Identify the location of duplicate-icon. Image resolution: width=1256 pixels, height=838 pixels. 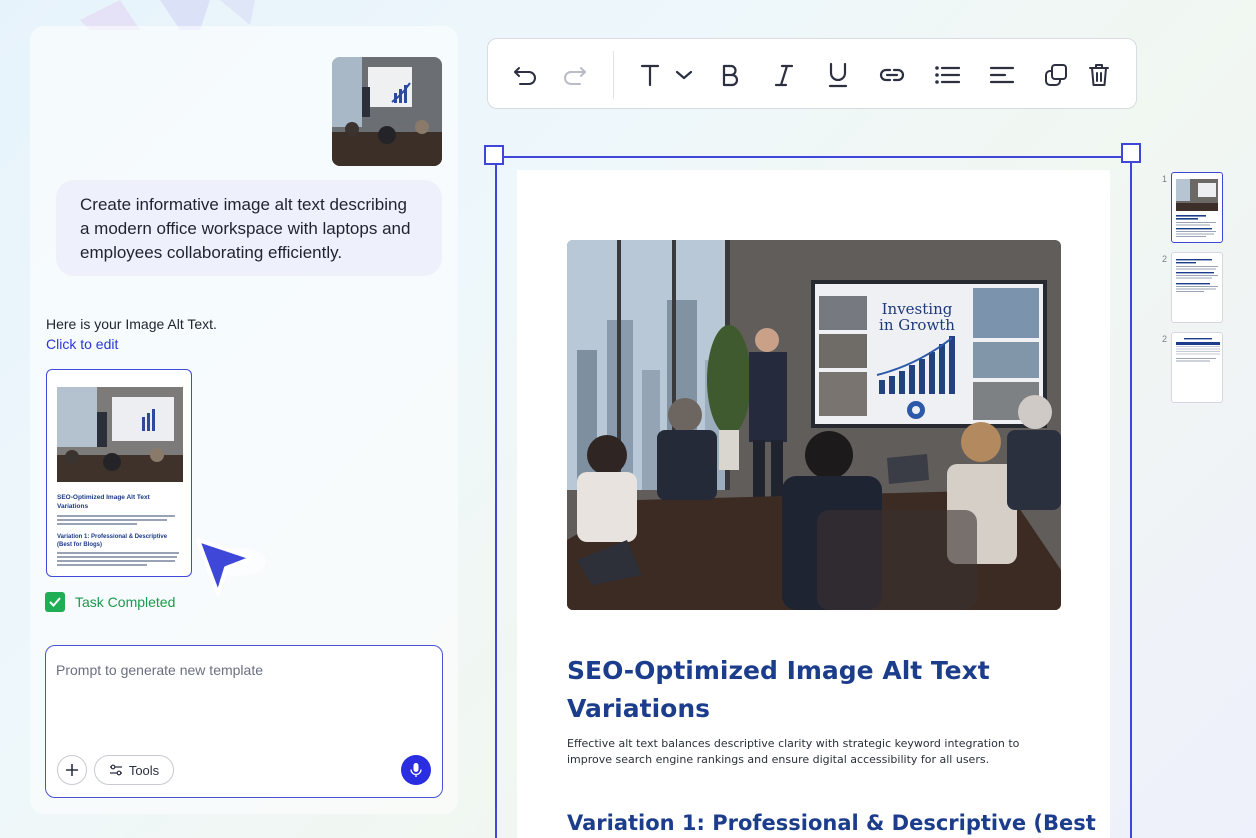
(1056, 75).